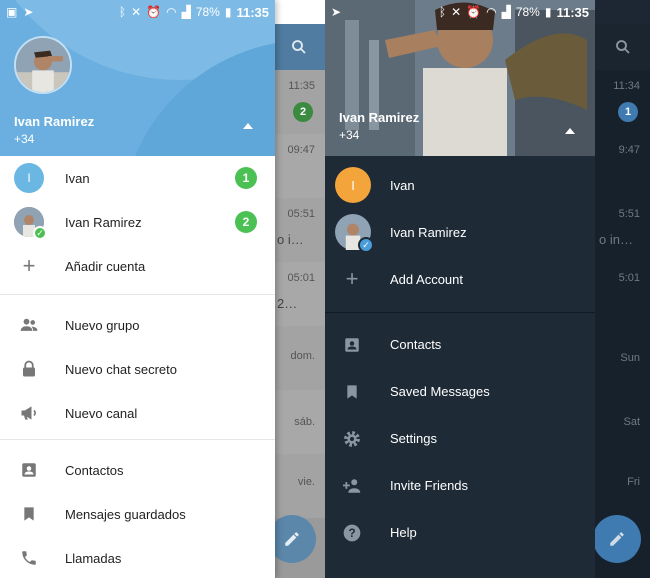 This screenshot has width=650, height=578. What do you see at coordinates (460, 344) in the screenshot?
I see `menu-item-contacts: Contacts` at bounding box center [460, 344].